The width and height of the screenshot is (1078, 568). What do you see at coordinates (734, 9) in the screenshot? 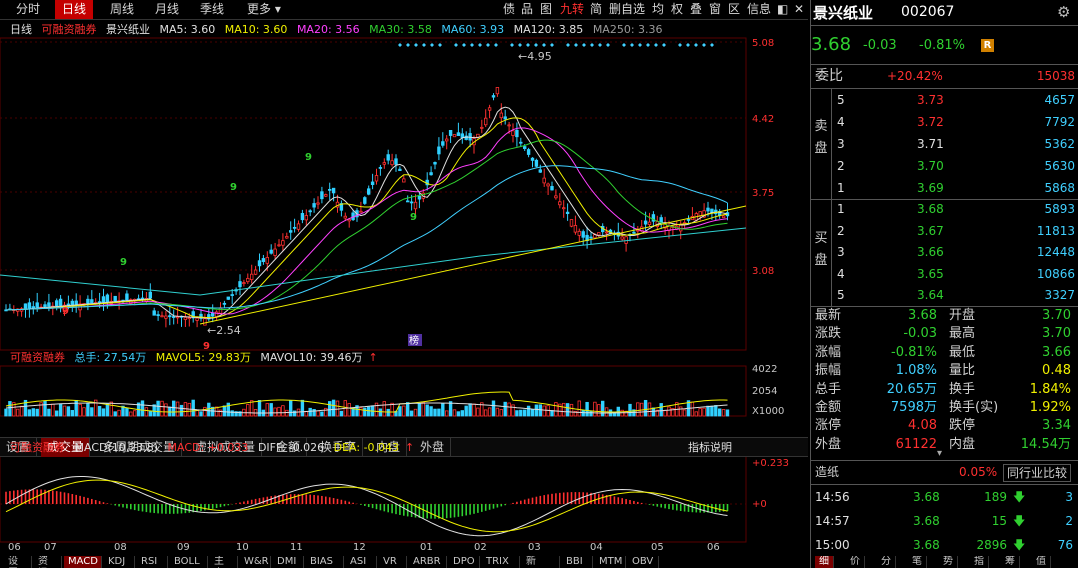
I see `tool-range: 区` at bounding box center [734, 9].